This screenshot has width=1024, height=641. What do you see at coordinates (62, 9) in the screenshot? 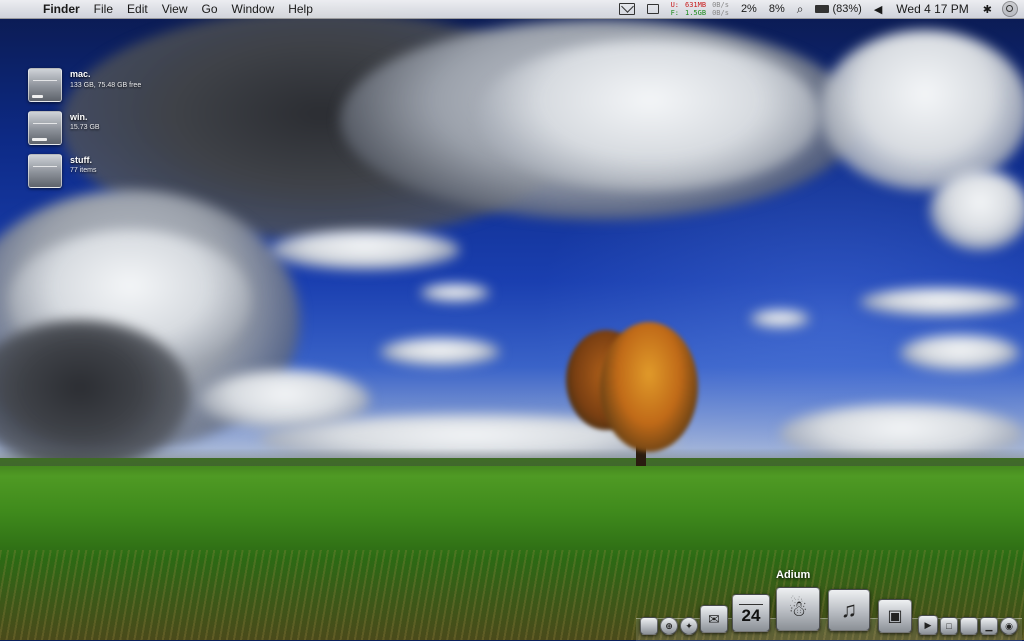
I see `menu-app-name: Finder` at bounding box center [62, 9].